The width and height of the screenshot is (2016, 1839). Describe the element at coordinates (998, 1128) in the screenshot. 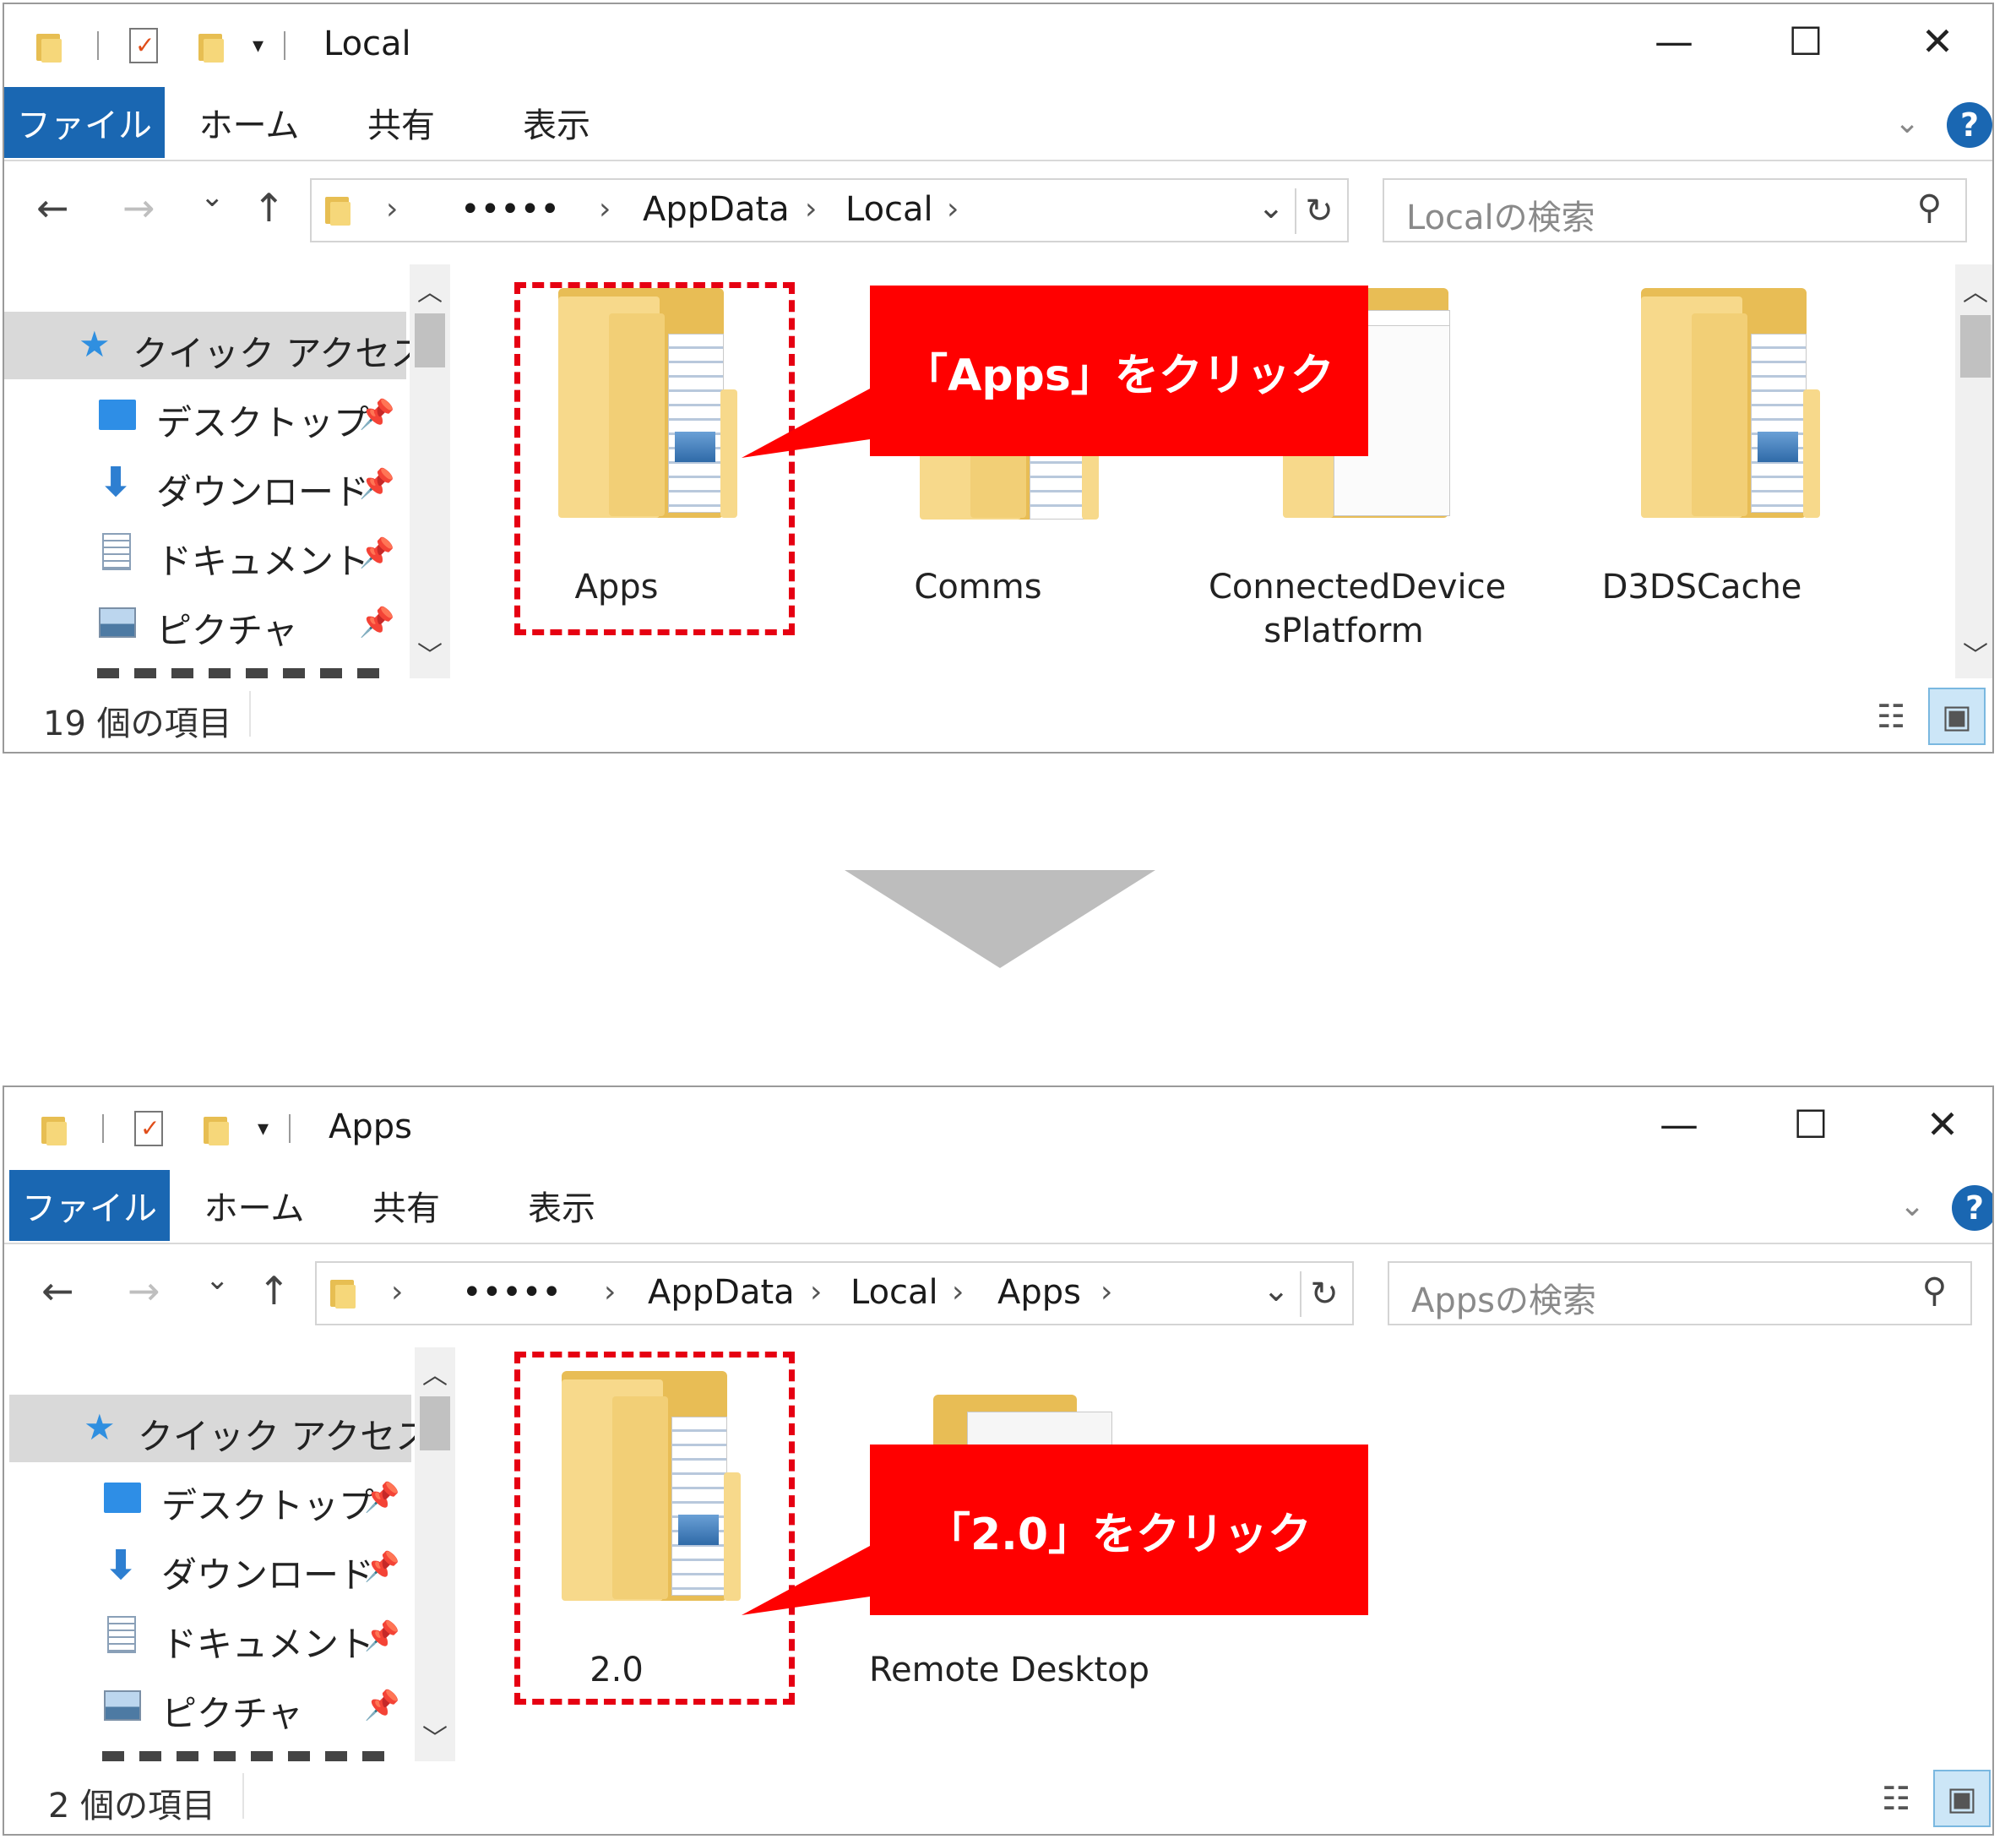

I see `title-bar: ▾ Apps — ☐ ✕` at that location.